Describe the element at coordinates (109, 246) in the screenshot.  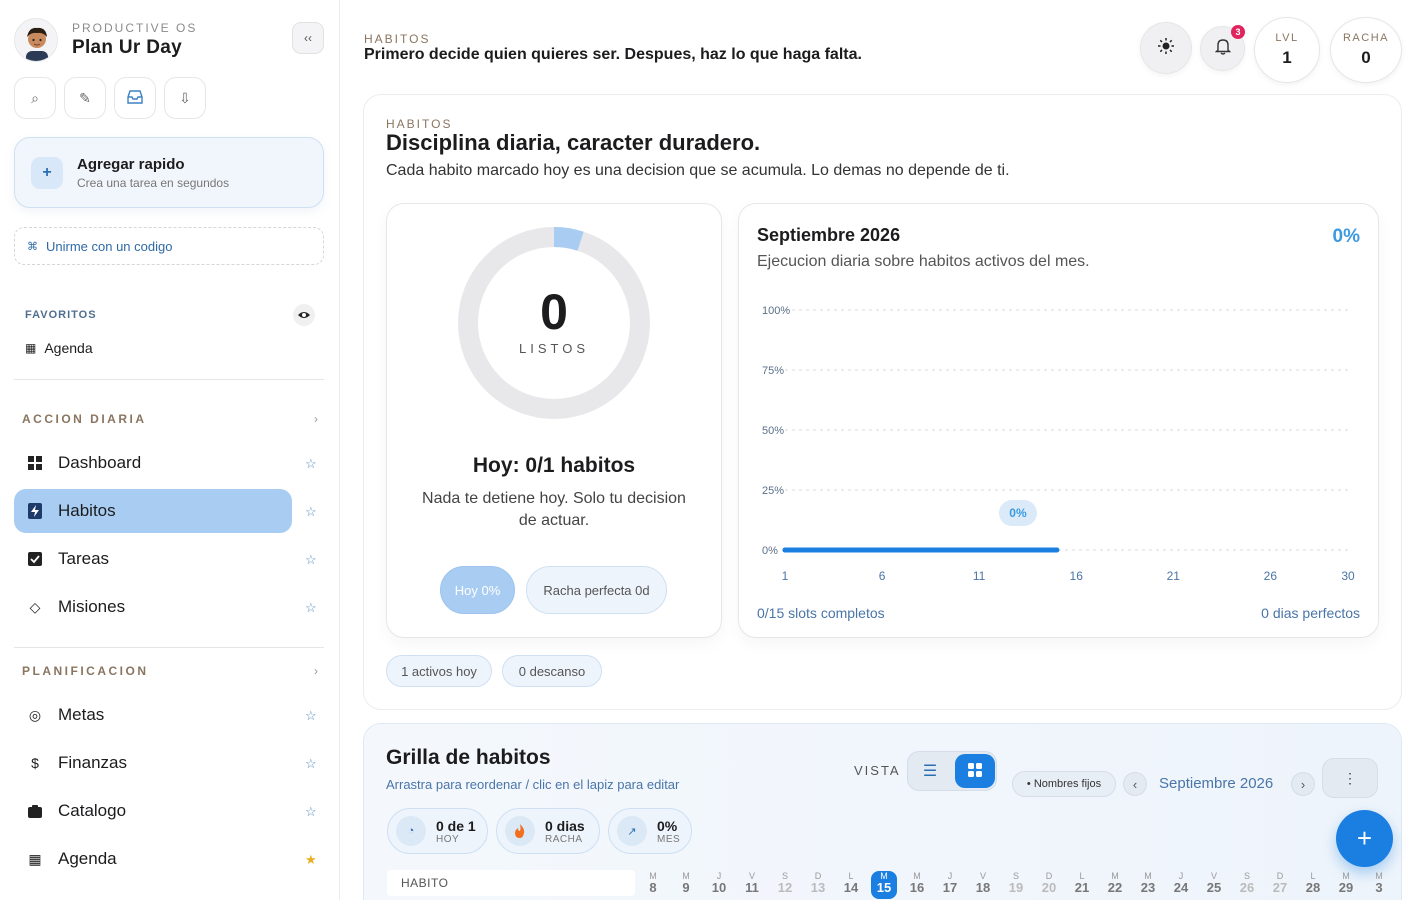
I see `join-code-label: Unirme con un codigo` at that location.